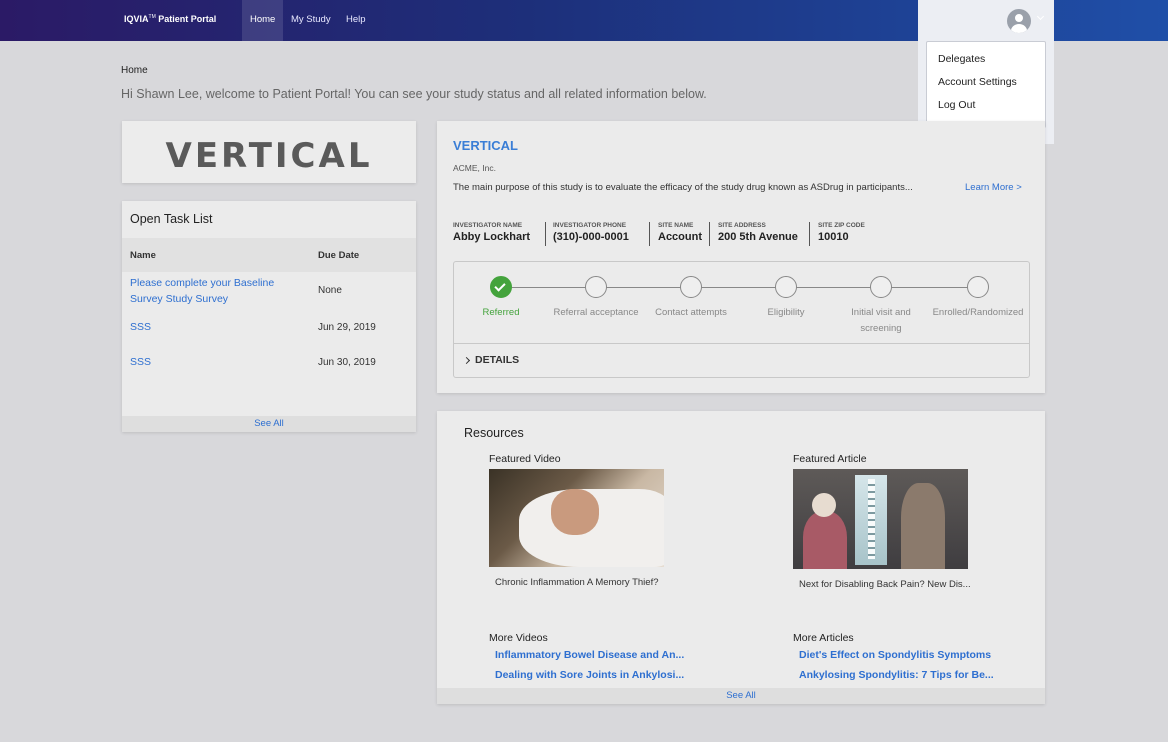 This screenshot has height=742, width=1168. What do you see at coordinates (488, 225) in the screenshot?
I see `info-label: INVESTIGATOR NAME` at bounding box center [488, 225].